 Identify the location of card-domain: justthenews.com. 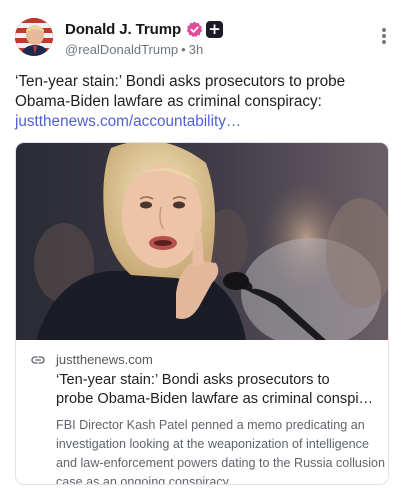
(104, 359).